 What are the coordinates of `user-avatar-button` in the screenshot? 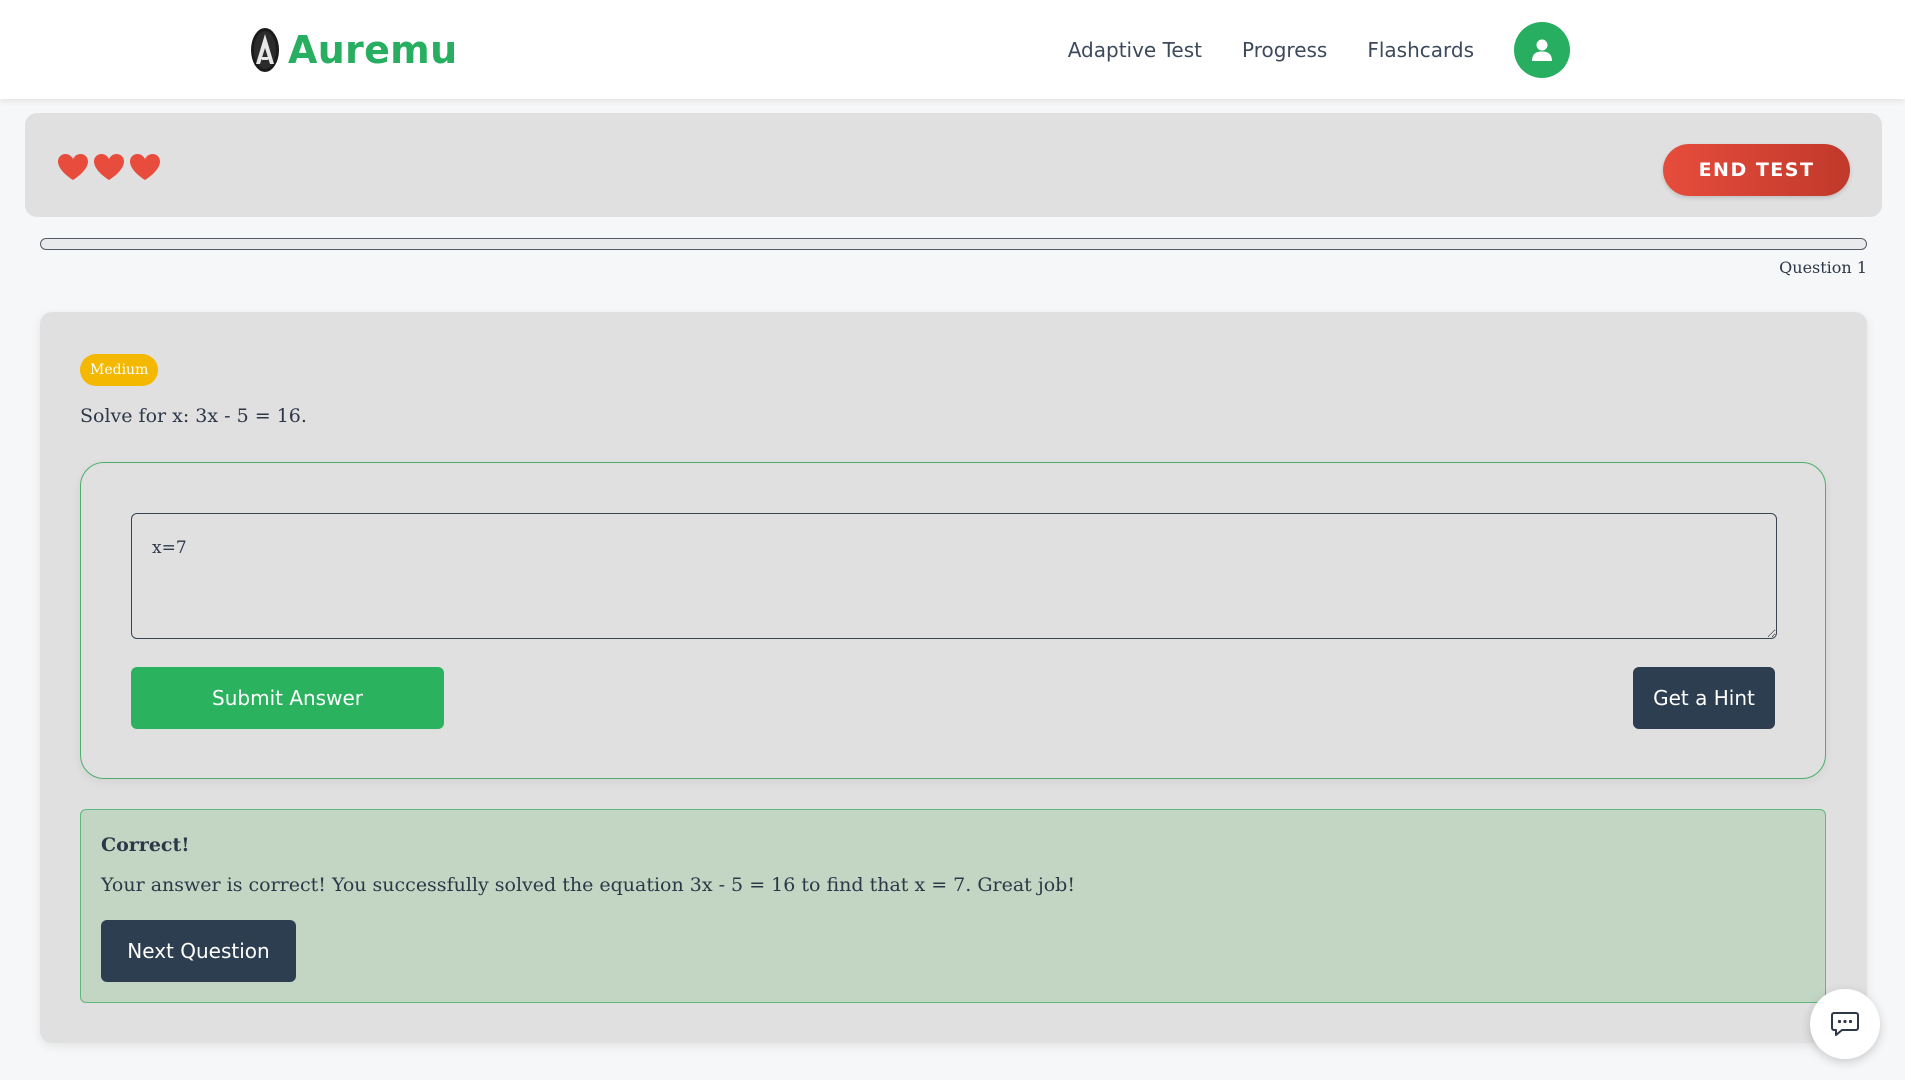 It's located at (1542, 50).